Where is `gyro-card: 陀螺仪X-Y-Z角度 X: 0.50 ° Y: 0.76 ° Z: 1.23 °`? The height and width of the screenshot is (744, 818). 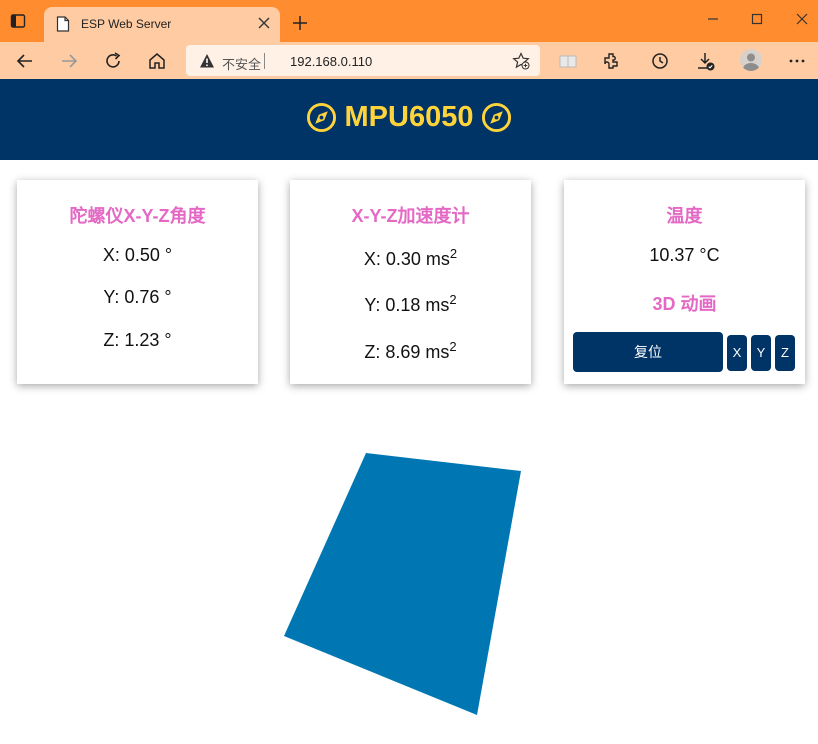 gyro-card: 陀螺仪X-Y-Z角度 X: 0.50 ° Y: 0.76 ° Z: 1.23 ° is located at coordinates (137, 282).